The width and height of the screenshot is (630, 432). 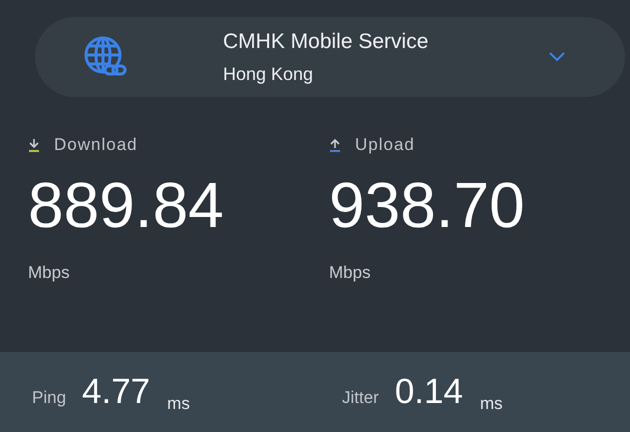 What do you see at coordinates (427, 205) in the screenshot?
I see `speed-value: 938.70` at bounding box center [427, 205].